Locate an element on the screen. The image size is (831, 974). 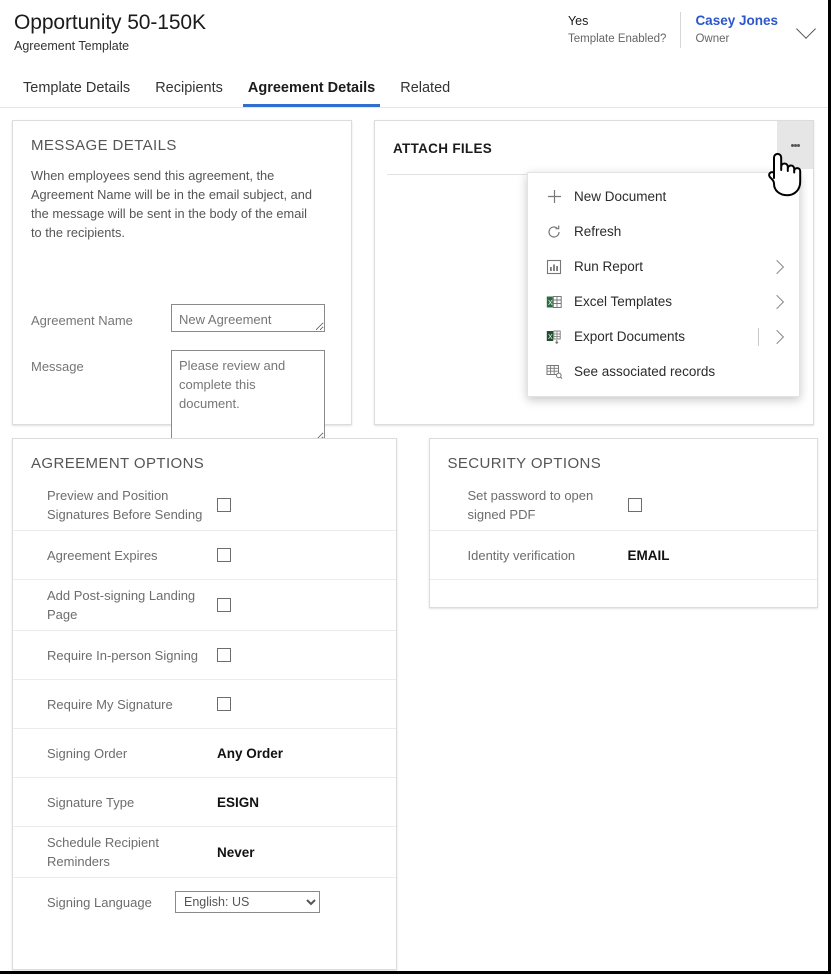
option-row-in-person-signing: Require In-person Signing is located at coordinates (204, 654).